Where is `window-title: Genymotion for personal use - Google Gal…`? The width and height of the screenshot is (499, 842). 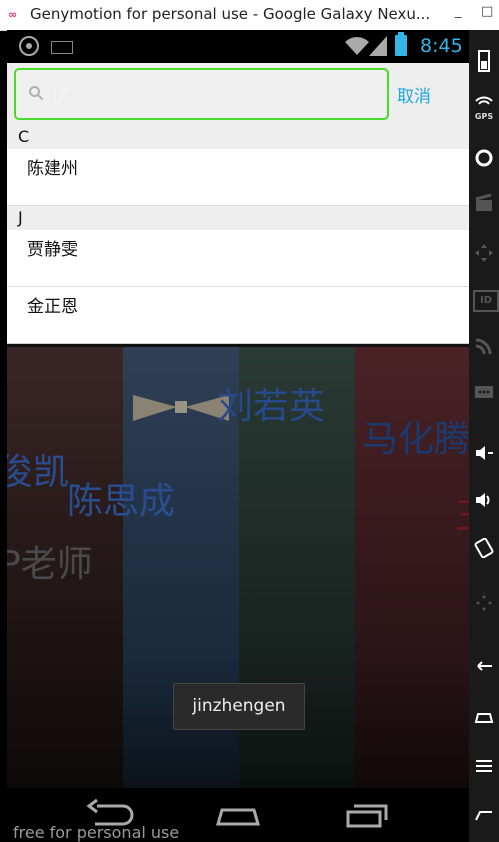 window-title: Genymotion for personal use - Google Gal… is located at coordinates (230, 14).